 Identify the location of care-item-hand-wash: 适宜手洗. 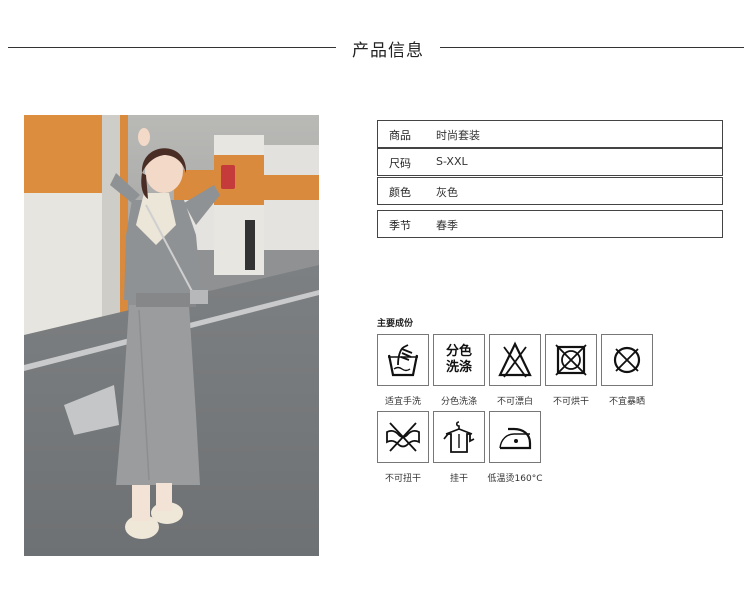
(403, 370).